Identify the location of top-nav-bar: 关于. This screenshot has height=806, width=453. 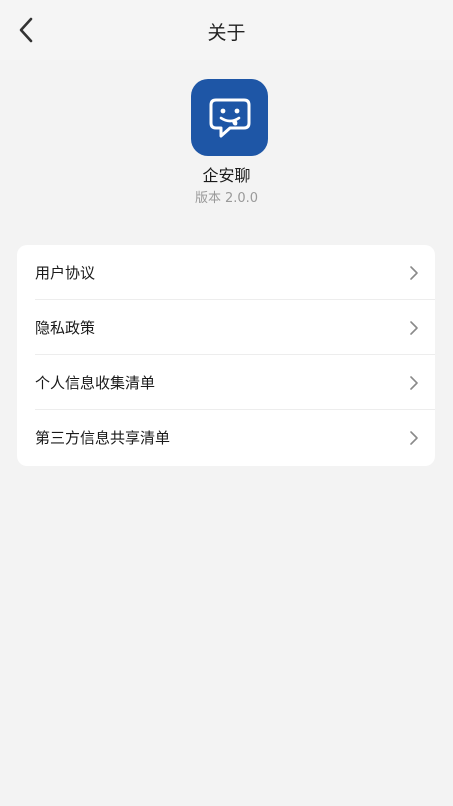
(226, 30).